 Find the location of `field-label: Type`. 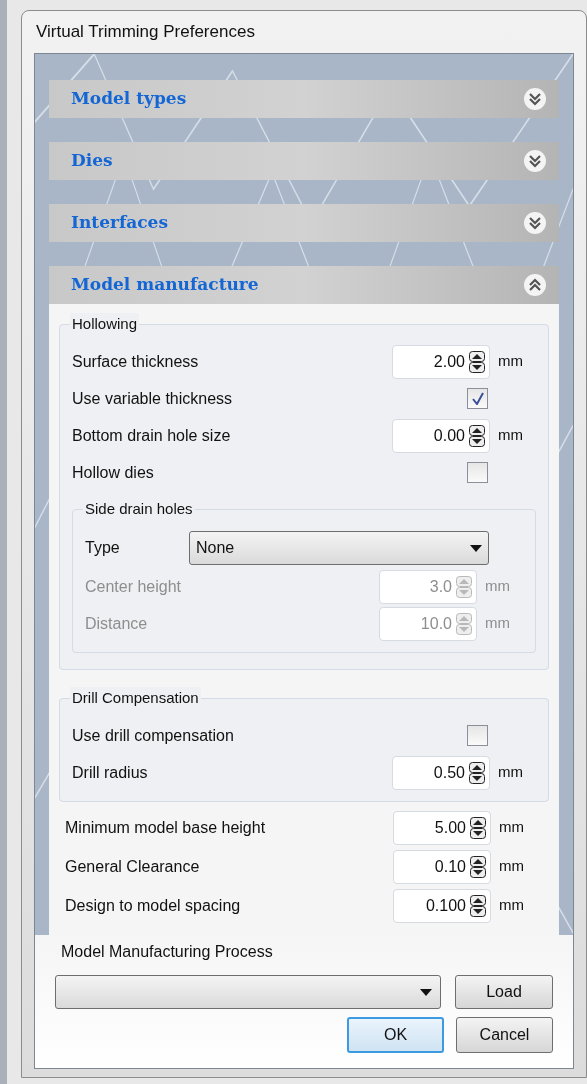

field-label: Type is located at coordinates (103, 548).